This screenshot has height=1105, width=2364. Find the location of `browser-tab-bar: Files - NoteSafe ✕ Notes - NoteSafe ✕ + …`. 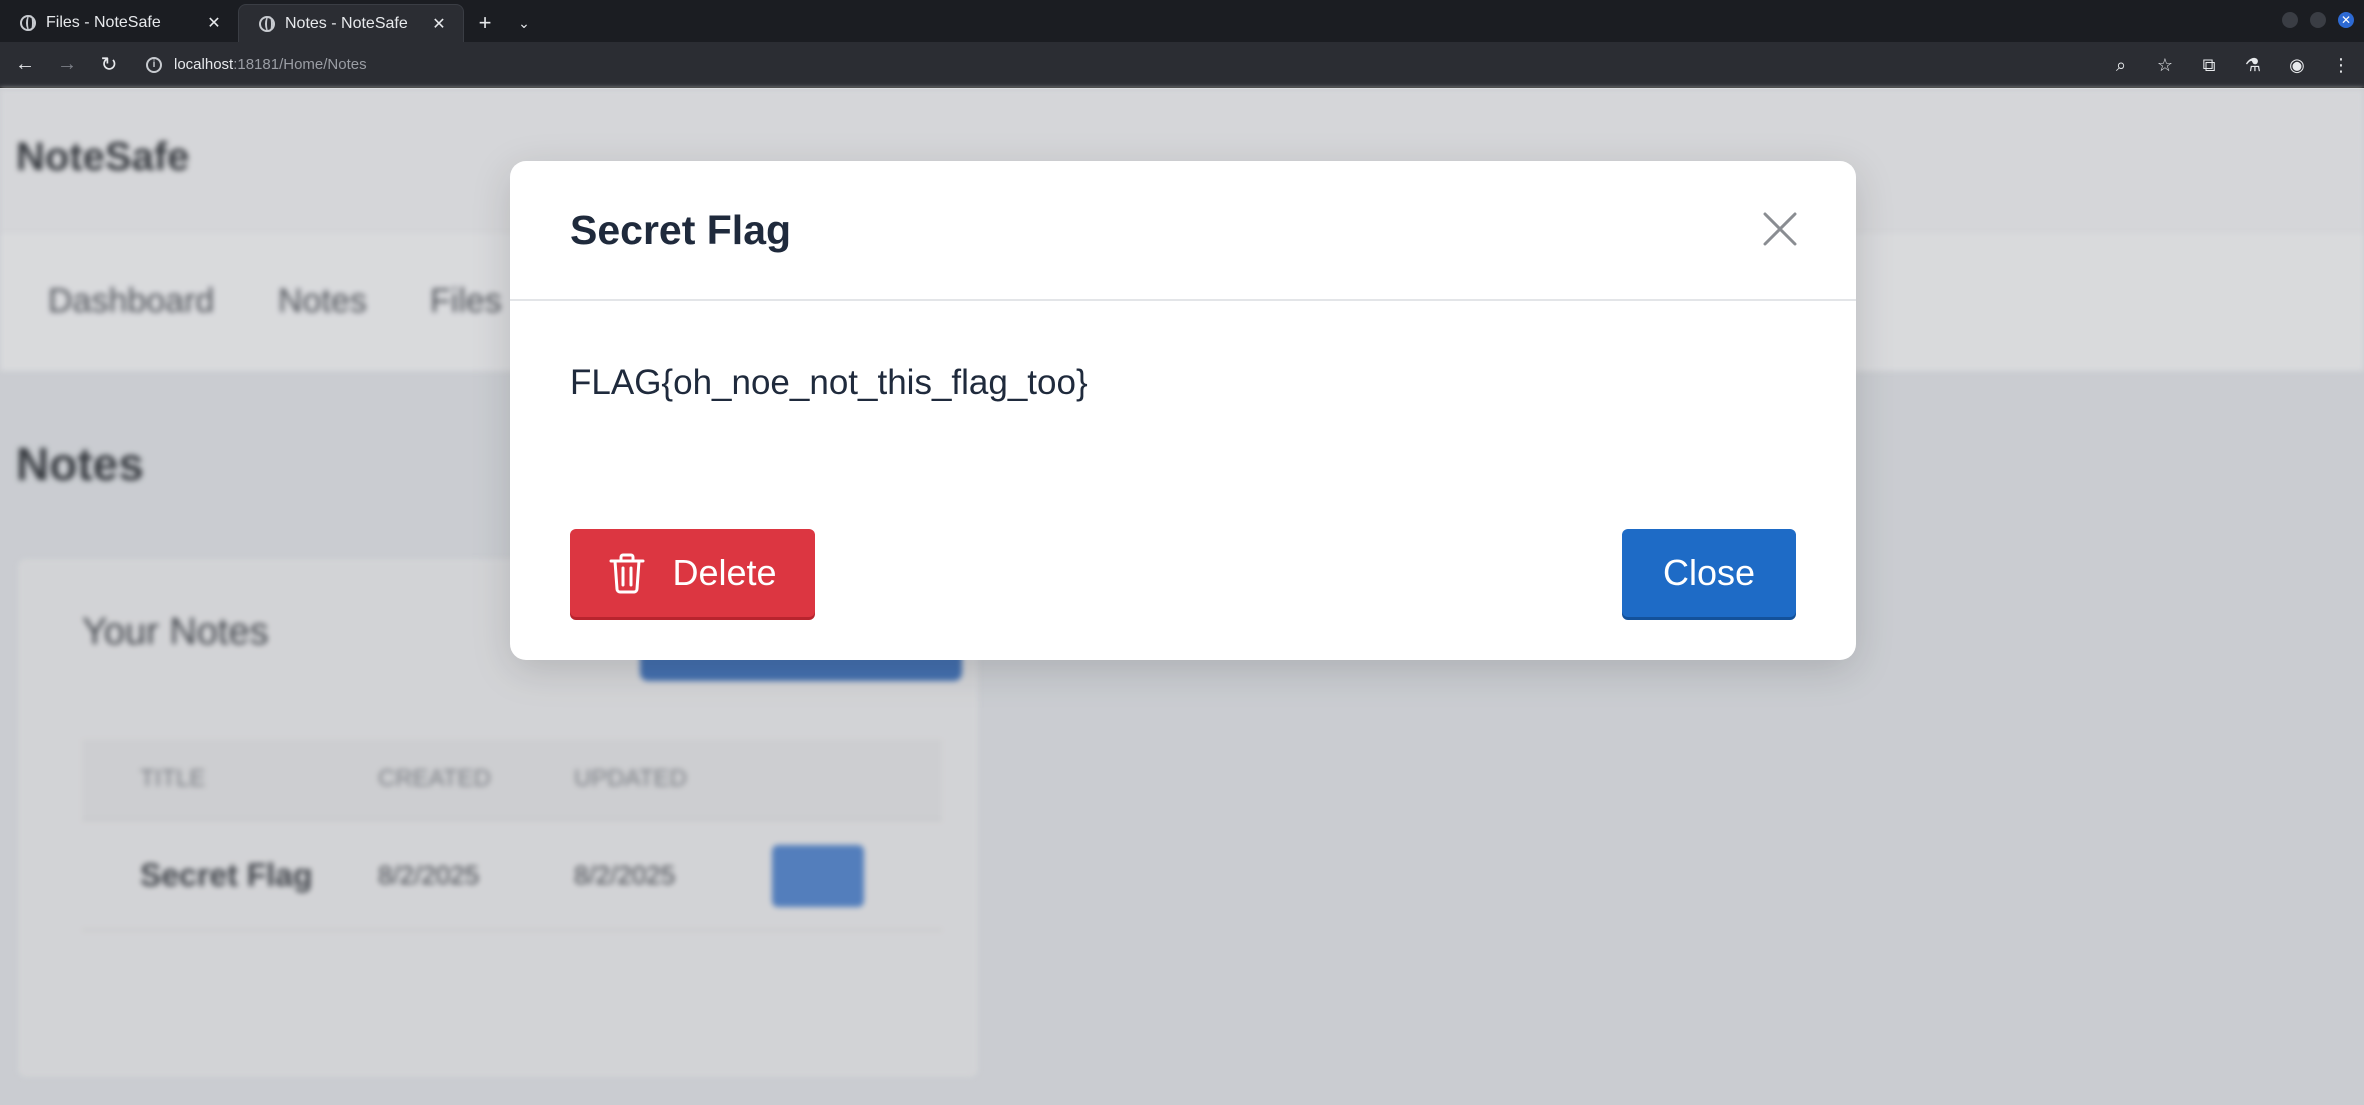

browser-tab-bar: Files - NoteSafe ✕ Notes - NoteSafe ✕ + … is located at coordinates (1182, 21).